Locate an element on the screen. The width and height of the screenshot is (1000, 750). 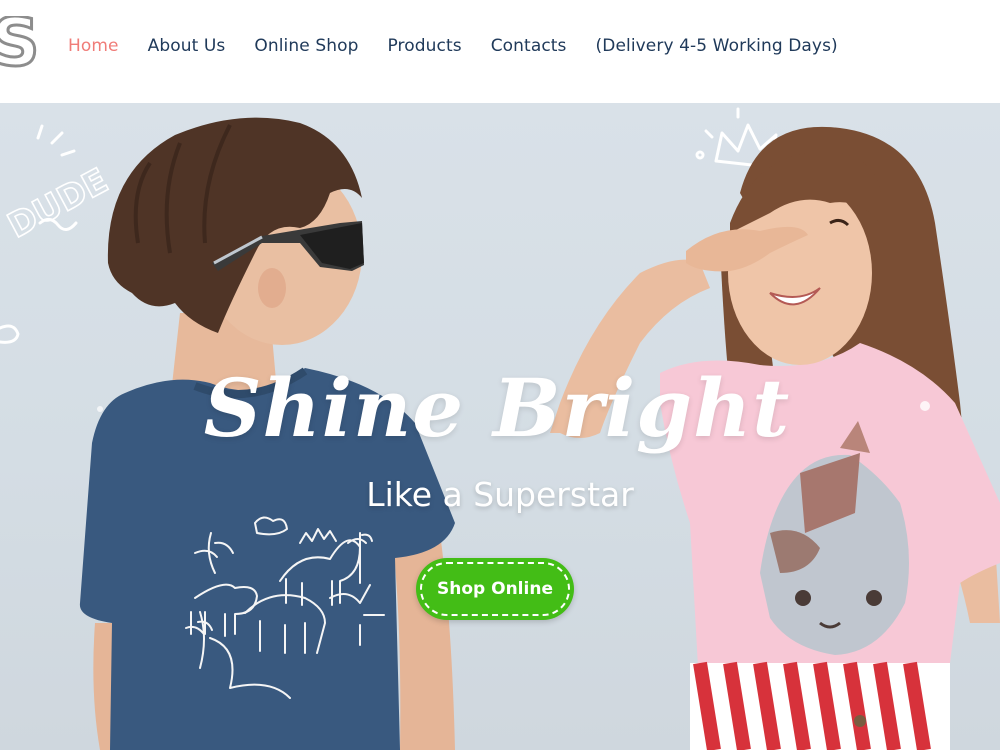
hero-subheadline: Like a Superstar is located at coordinates (500, 494).